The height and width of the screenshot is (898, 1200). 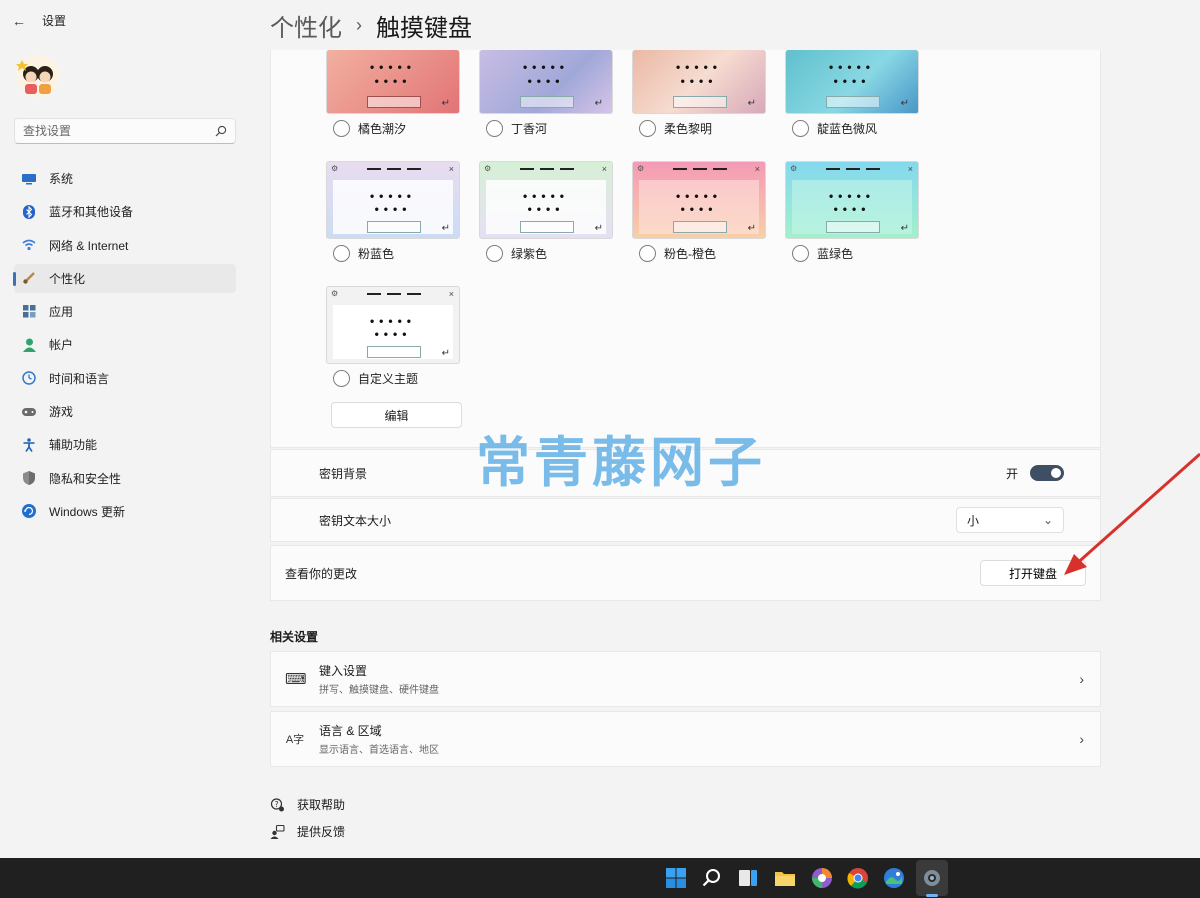 What do you see at coordinates (396, 415) in the screenshot?
I see `edit-theme-button: 编辑` at bounding box center [396, 415].